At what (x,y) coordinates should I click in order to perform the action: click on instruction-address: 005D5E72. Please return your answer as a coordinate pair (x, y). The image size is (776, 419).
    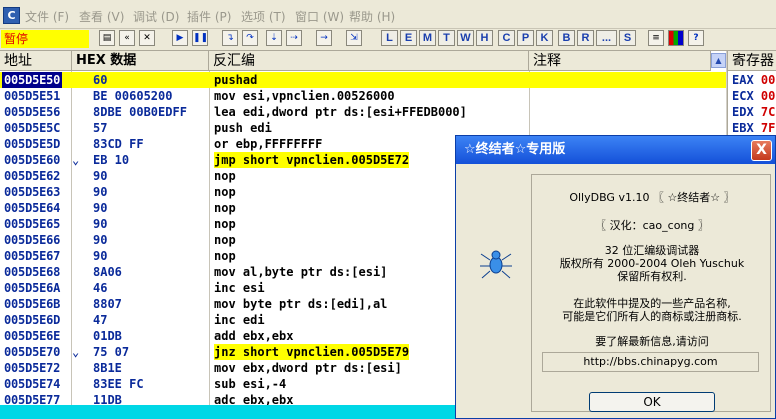
    Looking at the image, I should click on (32, 368).